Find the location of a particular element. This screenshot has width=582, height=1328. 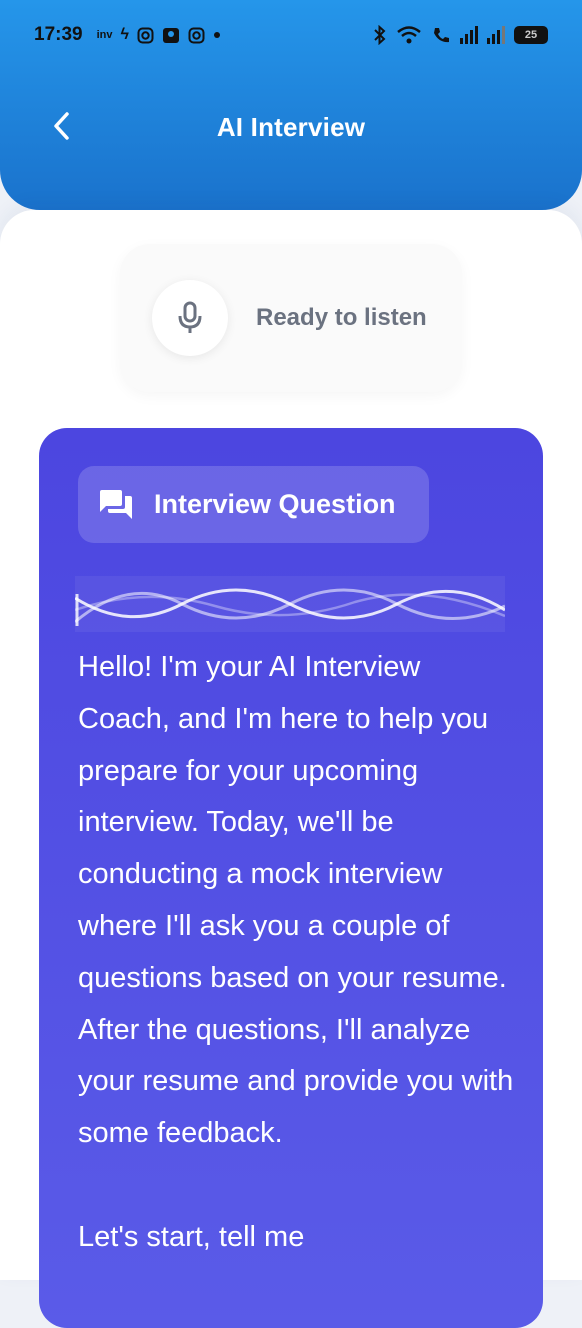

page-title: AI Interview is located at coordinates (291, 126).